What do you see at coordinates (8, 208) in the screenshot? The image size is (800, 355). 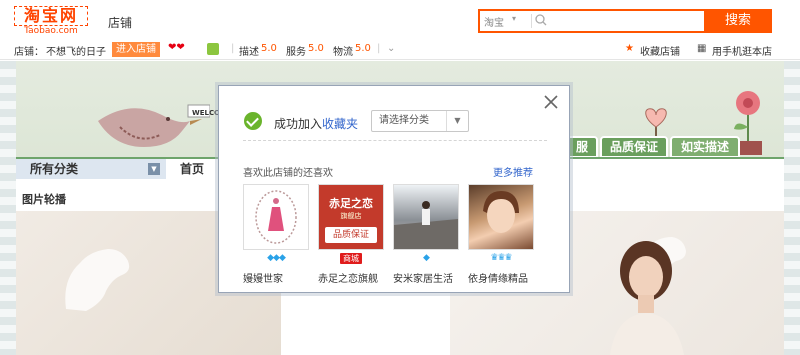 I see `lace-border-left` at bounding box center [8, 208].